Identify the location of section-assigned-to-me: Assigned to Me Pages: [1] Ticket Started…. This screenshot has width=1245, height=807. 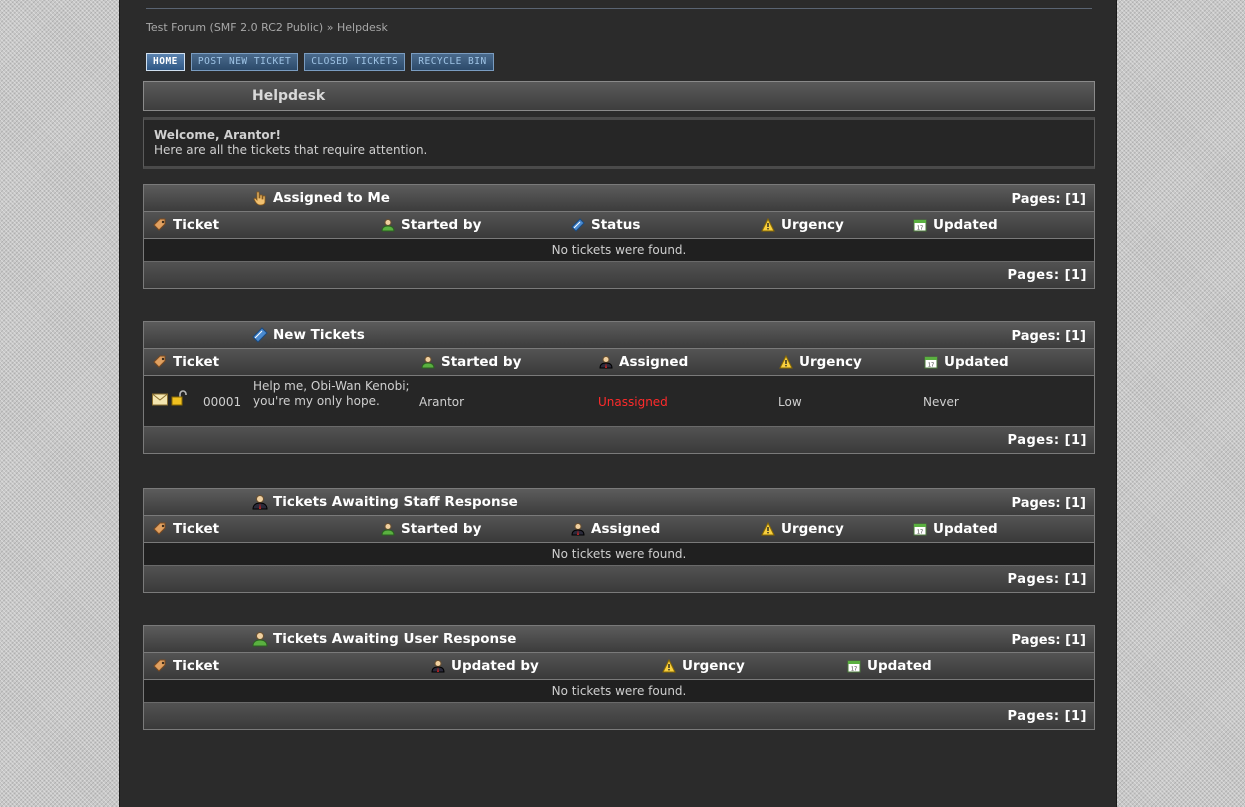
(619, 236).